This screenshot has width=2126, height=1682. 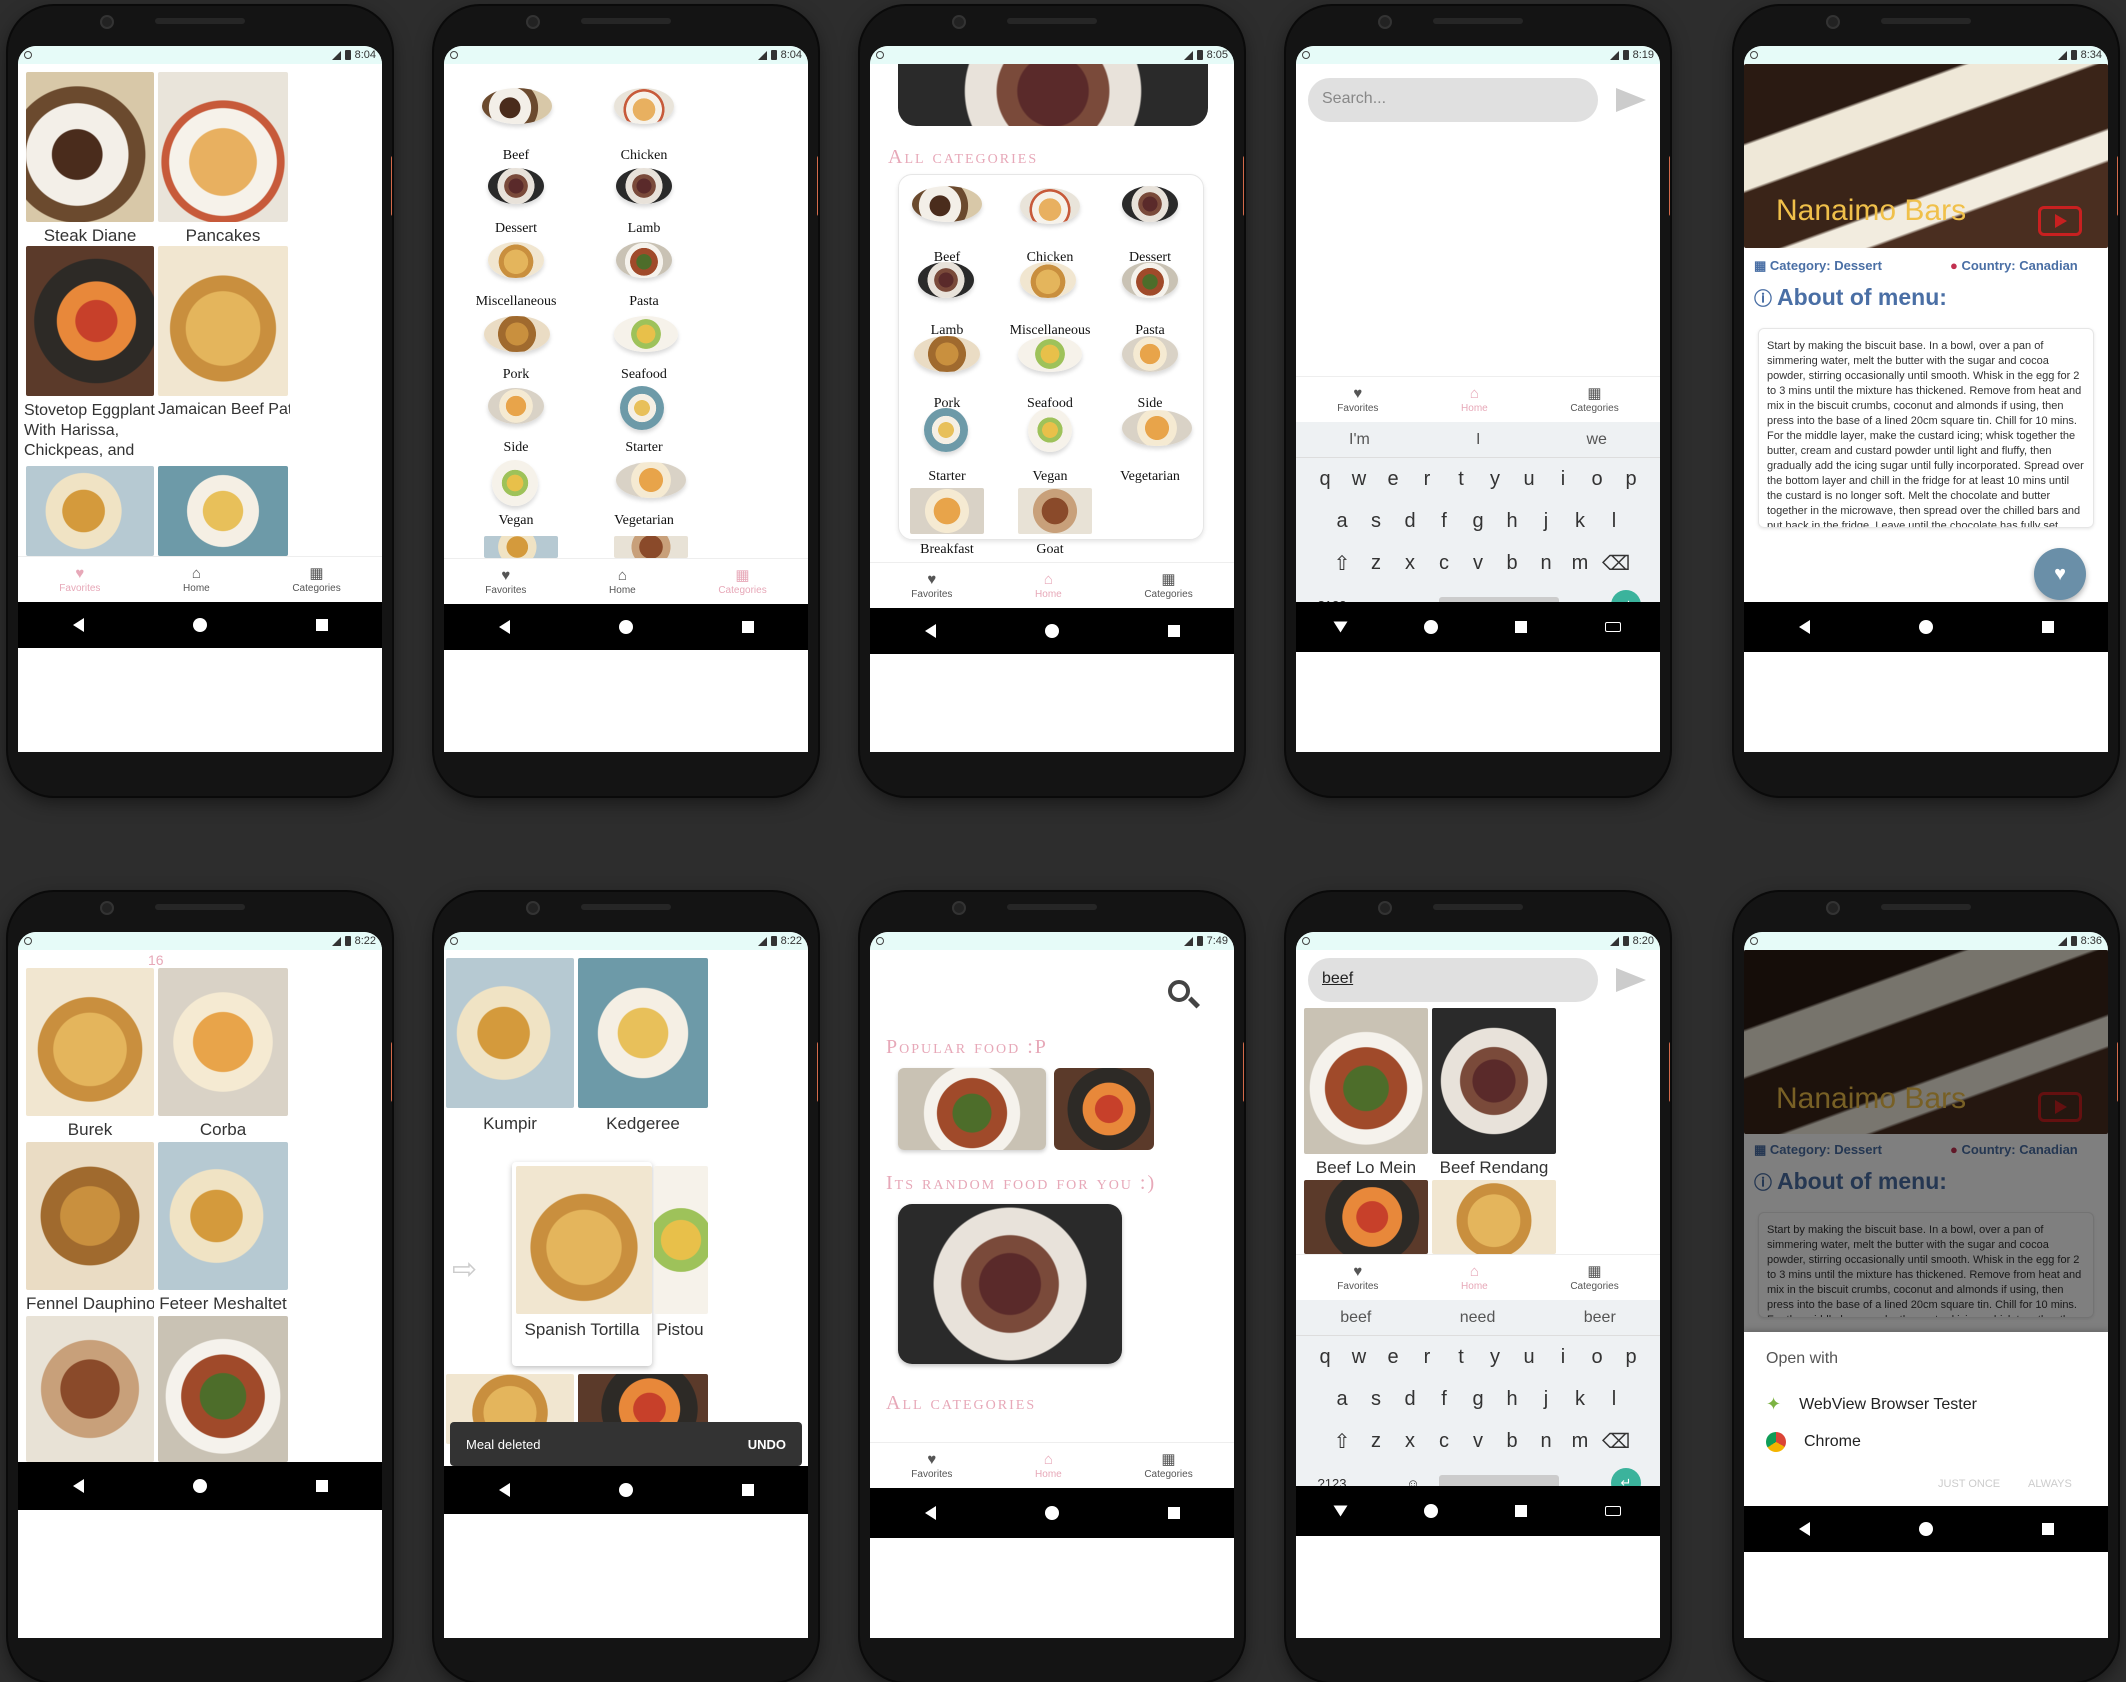 What do you see at coordinates (1600, 1318) in the screenshot?
I see `suggestion: beer` at bounding box center [1600, 1318].